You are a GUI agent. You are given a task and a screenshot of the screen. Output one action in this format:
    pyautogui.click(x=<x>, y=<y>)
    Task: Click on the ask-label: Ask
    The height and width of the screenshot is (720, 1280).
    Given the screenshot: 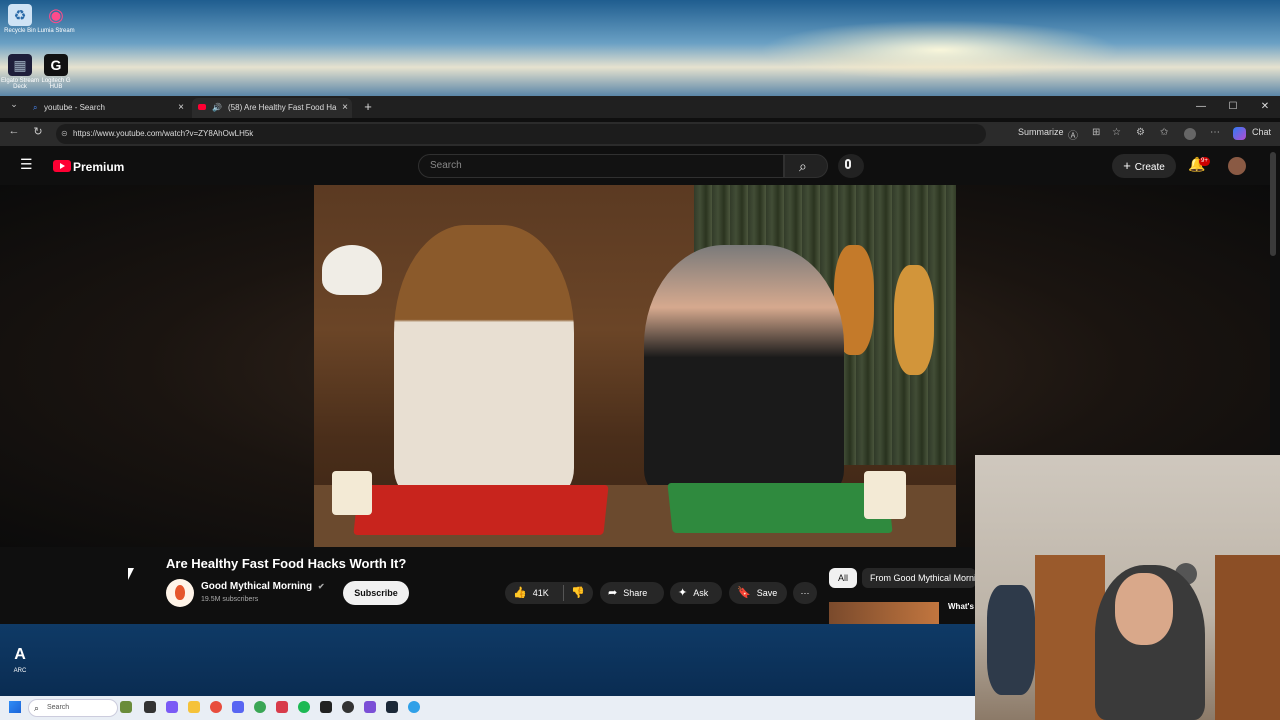 What is the action you would take?
    pyautogui.click(x=701, y=593)
    